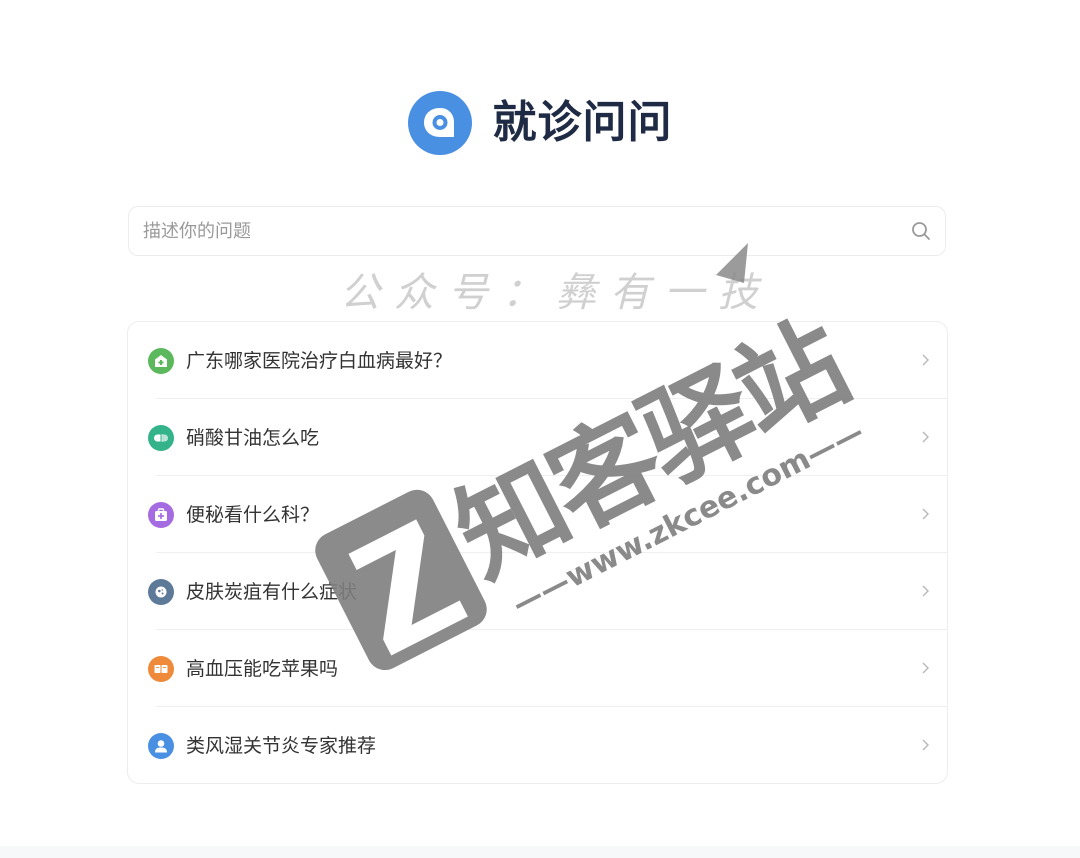 The height and width of the screenshot is (858, 1080). What do you see at coordinates (921, 231) in the screenshot?
I see `search-icon` at bounding box center [921, 231].